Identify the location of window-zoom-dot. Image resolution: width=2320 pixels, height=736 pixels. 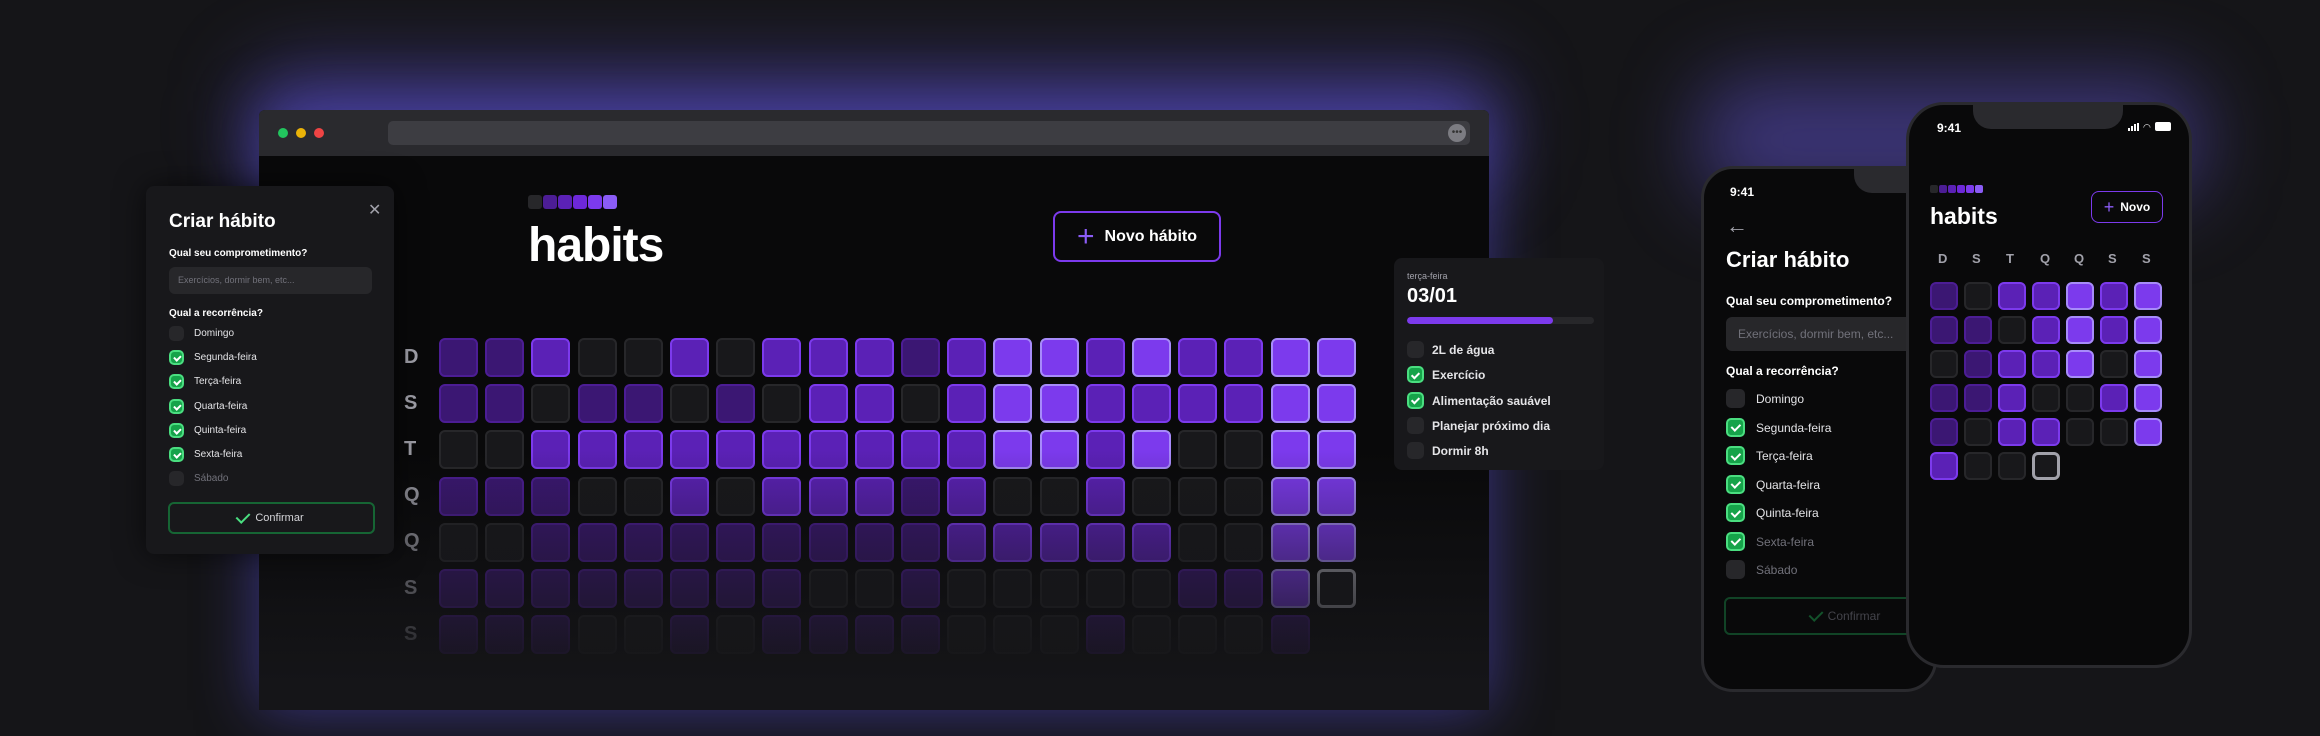
(301, 133).